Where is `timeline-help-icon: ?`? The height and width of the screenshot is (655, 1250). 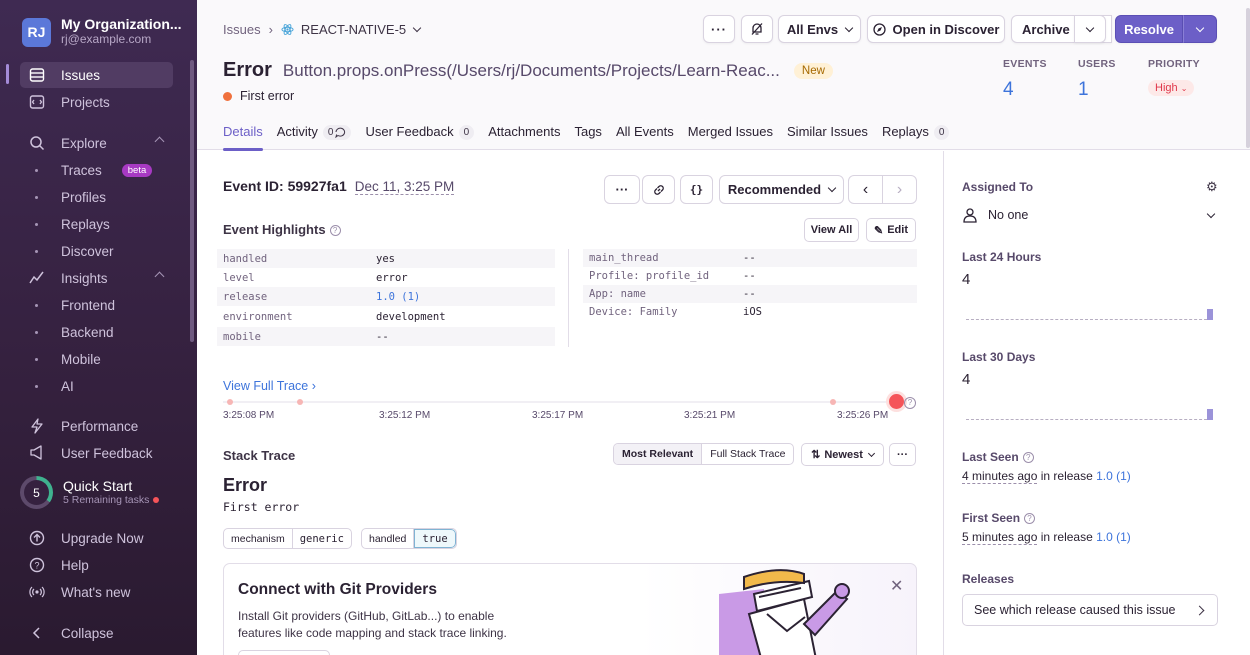 timeline-help-icon: ? is located at coordinates (910, 403).